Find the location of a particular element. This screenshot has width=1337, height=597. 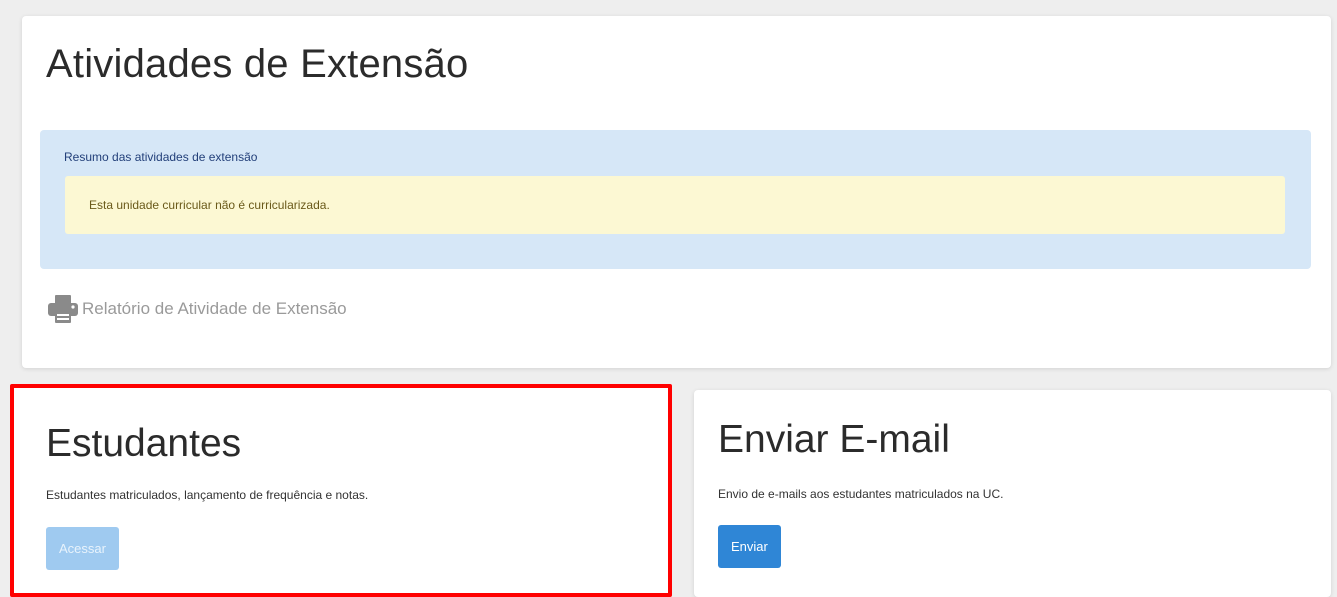

printer-icon is located at coordinates (63, 309).